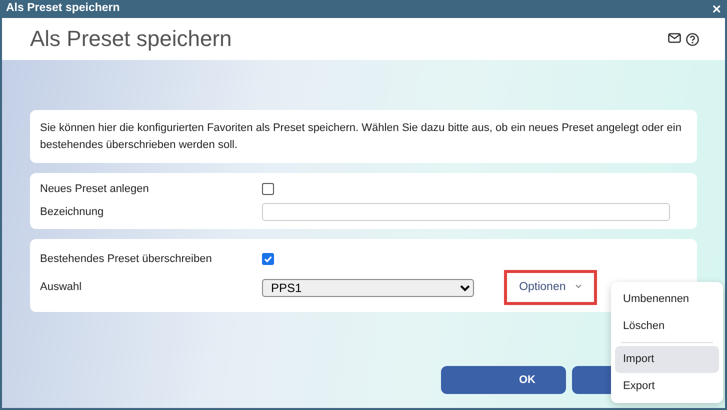 Image resolution: width=727 pixels, height=410 pixels. What do you see at coordinates (61, 288) in the screenshot?
I see `field-label: Auswahl` at bounding box center [61, 288].